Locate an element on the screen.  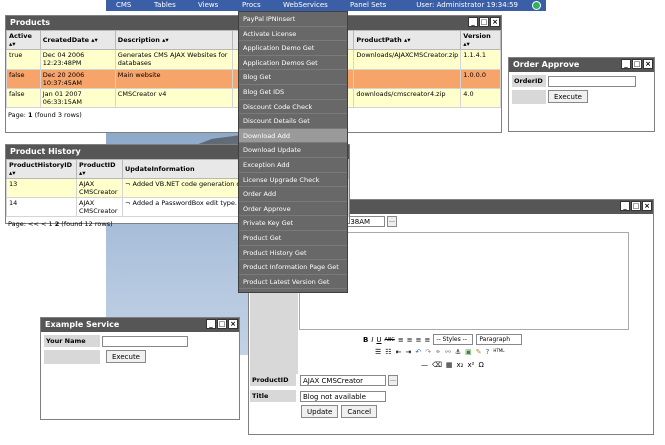
underline-icon: U is located at coordinates (378, 340).